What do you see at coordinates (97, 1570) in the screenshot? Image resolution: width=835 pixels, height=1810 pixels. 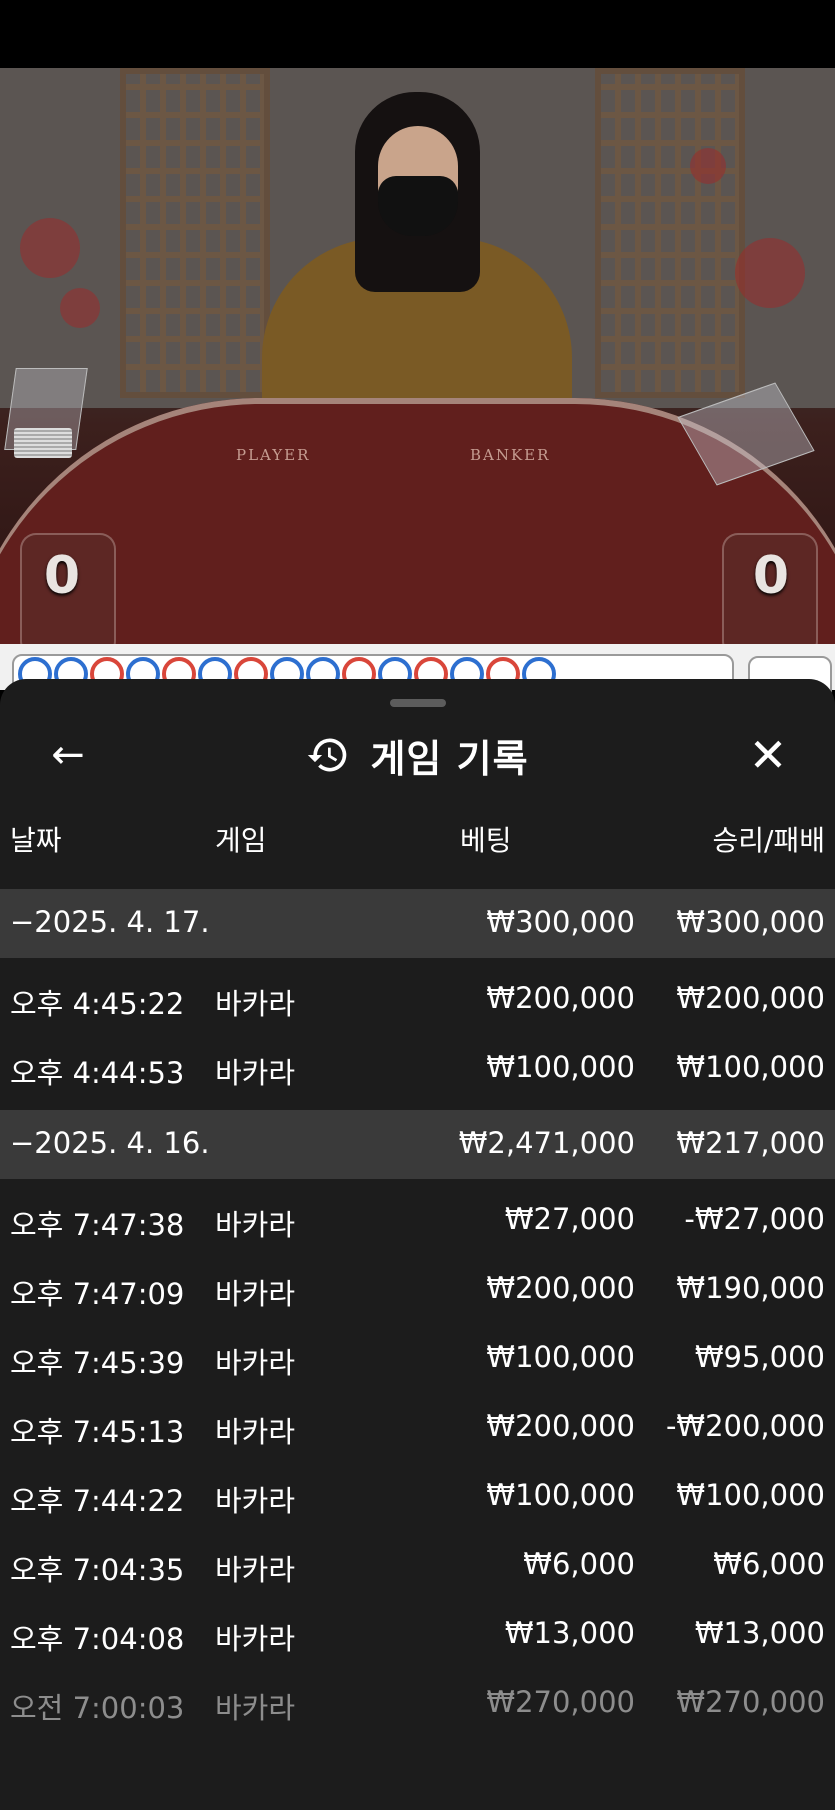 I see `row-time: 오후 7:04:35` at bounding box center [97, 1570].